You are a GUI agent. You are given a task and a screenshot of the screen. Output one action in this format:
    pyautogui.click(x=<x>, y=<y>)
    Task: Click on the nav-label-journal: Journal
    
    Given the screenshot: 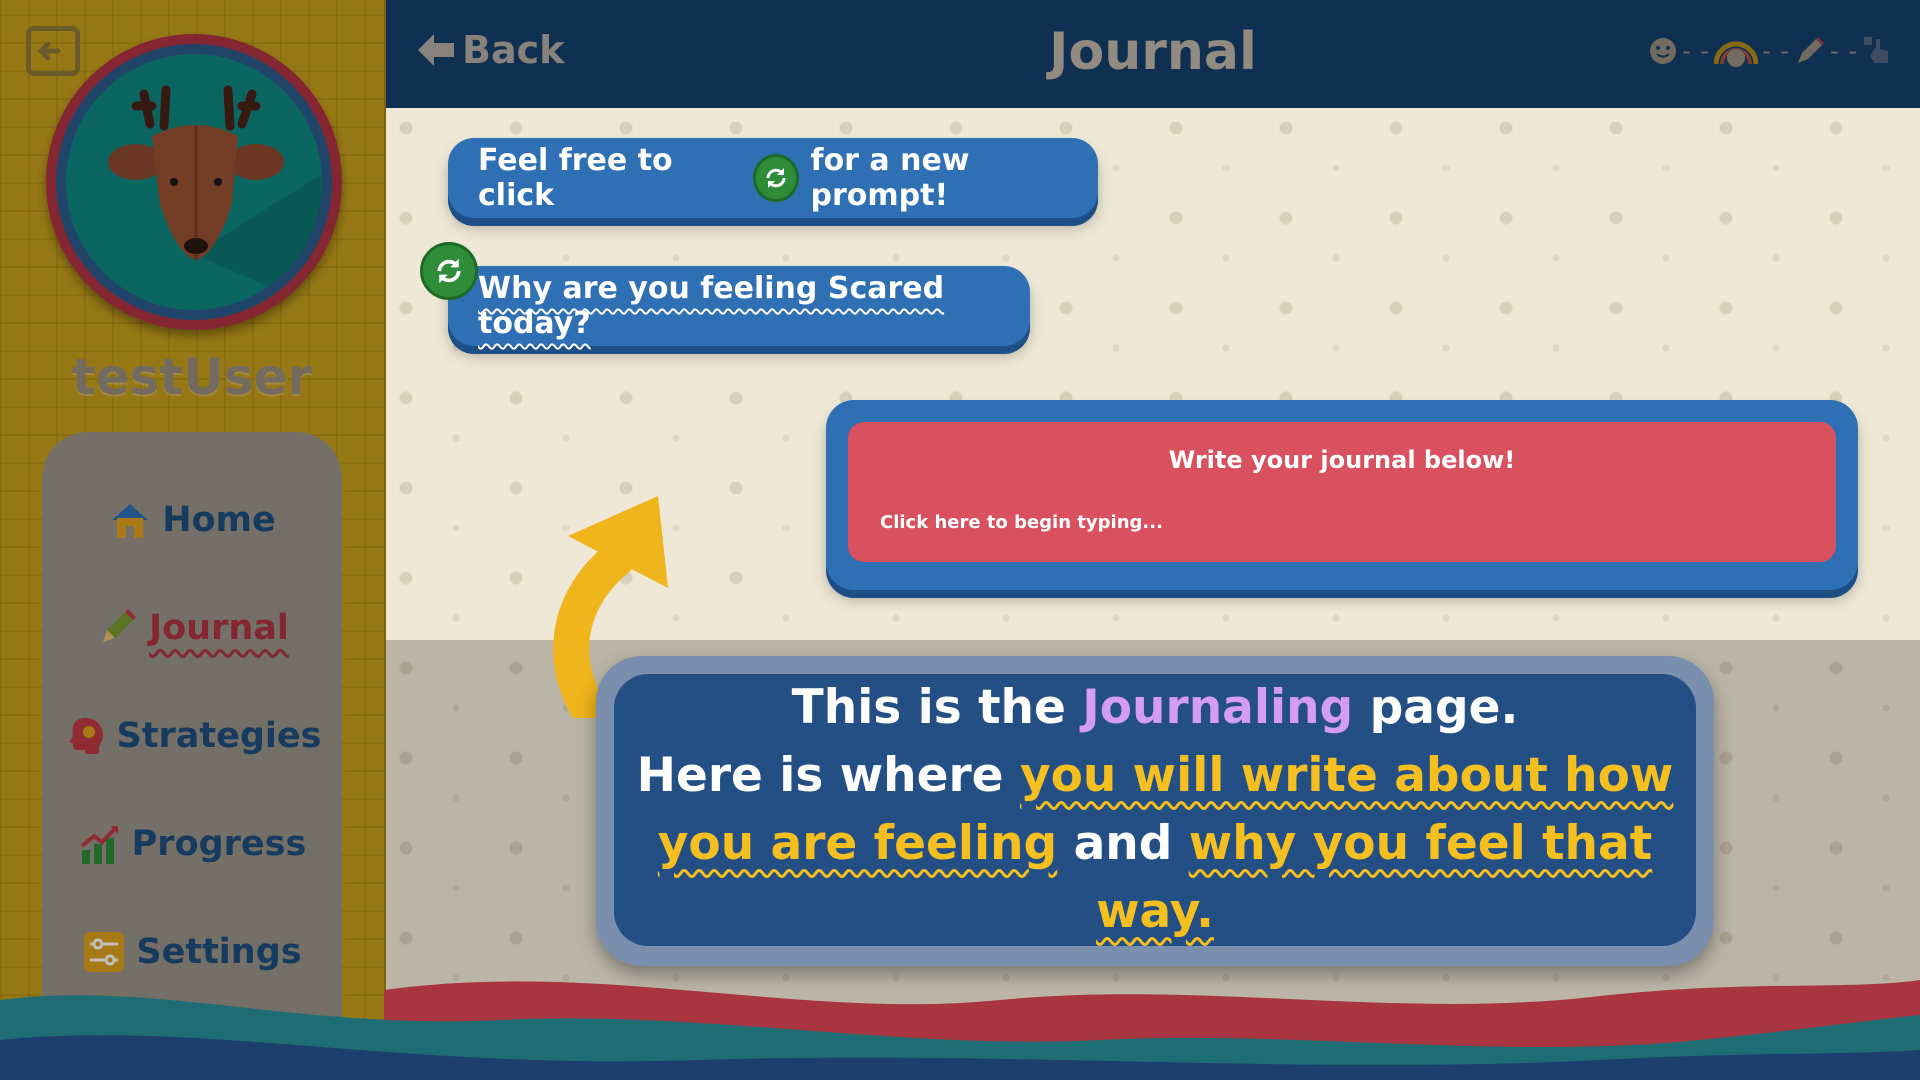 What is the action you would take?
    pyautogui.click(x=219, y=628)
    